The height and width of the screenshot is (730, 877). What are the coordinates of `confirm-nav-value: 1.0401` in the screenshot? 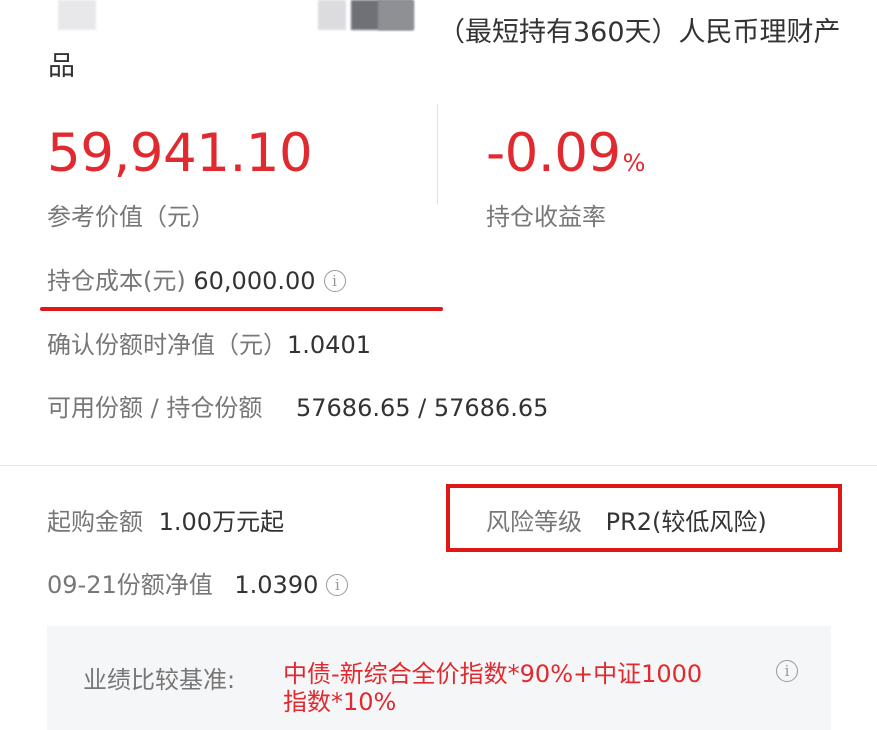 It's located at (329, 345).